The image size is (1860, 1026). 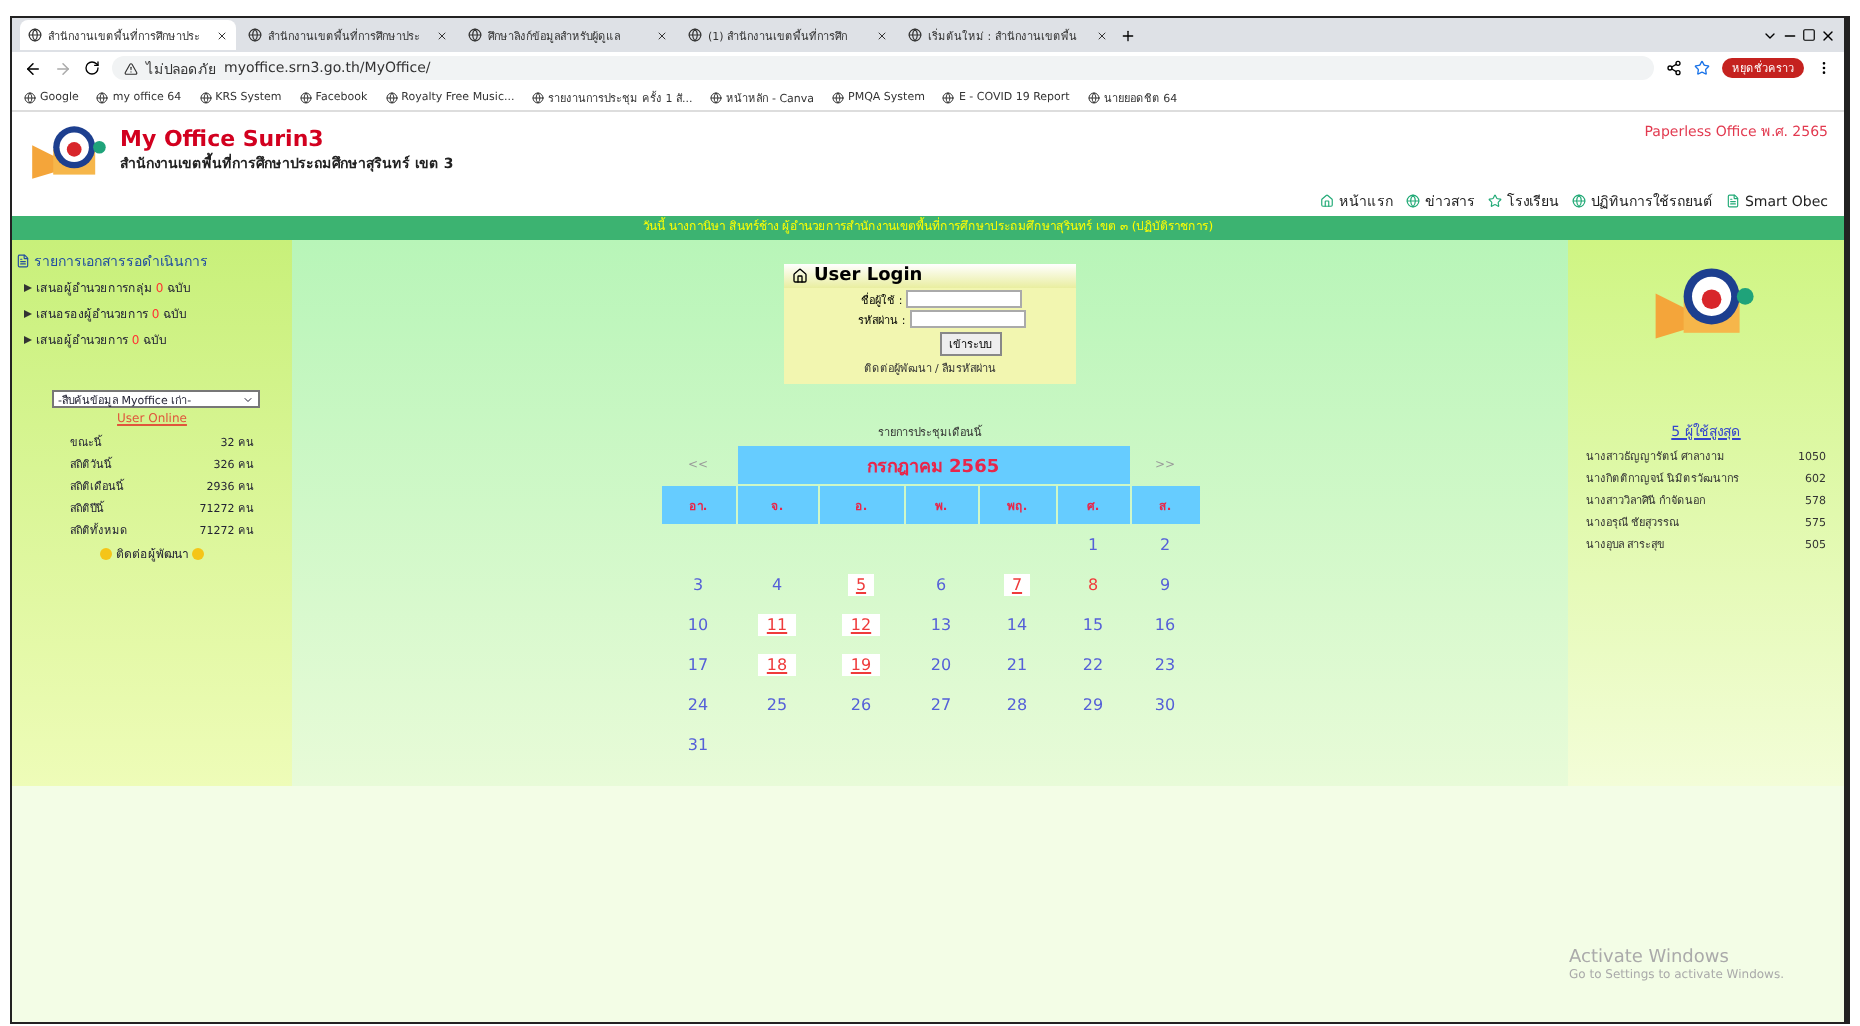 What do you see at coordinates (941, 585) in the screenshot?
I see `calendar-day: 6` at bounding box center [941, 585].